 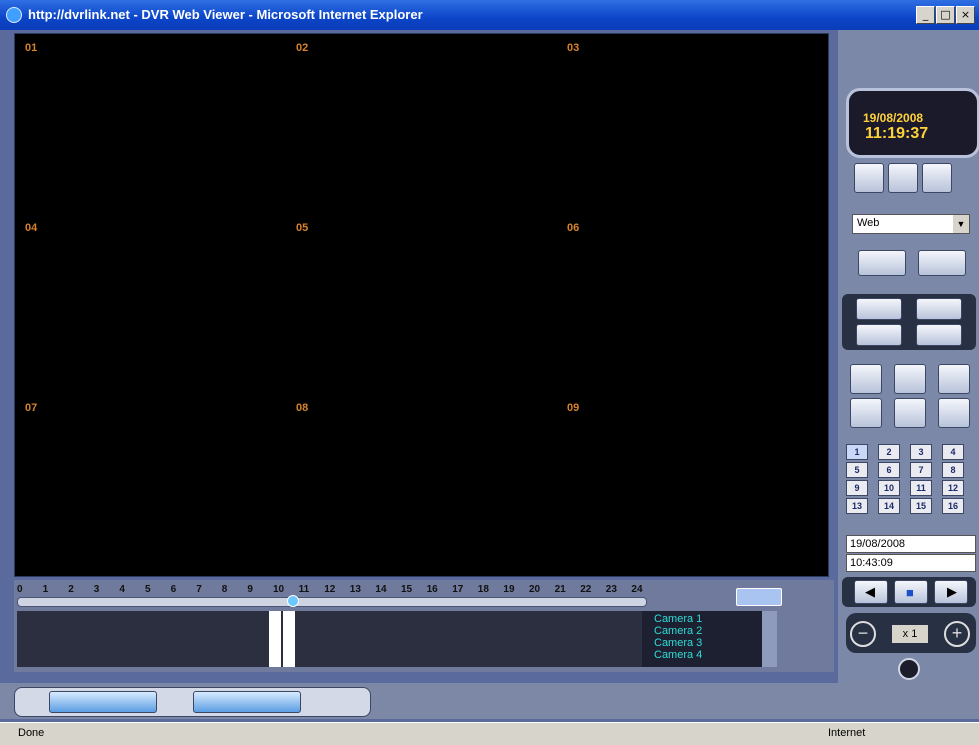 I want to click on search-button, so click(x=954, y=379).